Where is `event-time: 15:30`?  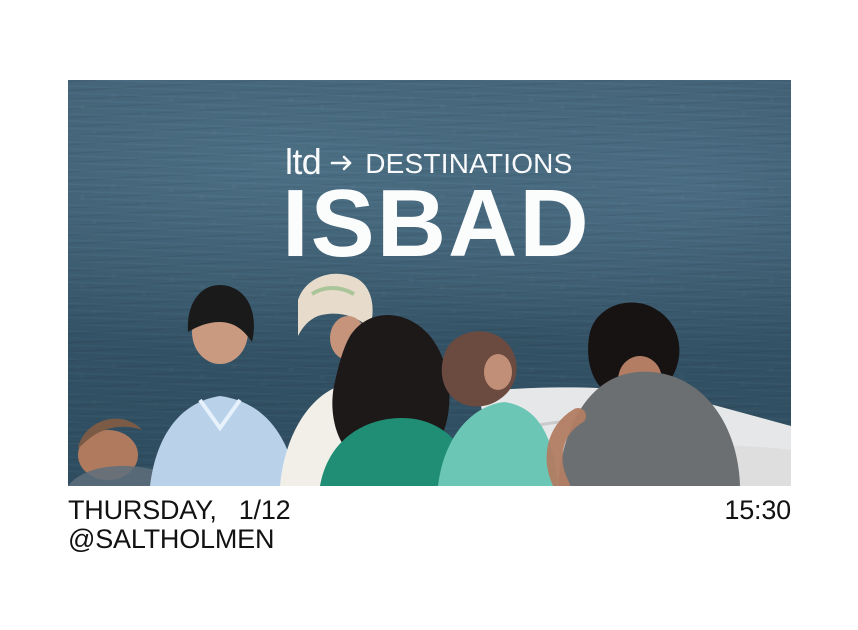 event-time: 15:30 is located at coordinates (757, 510).